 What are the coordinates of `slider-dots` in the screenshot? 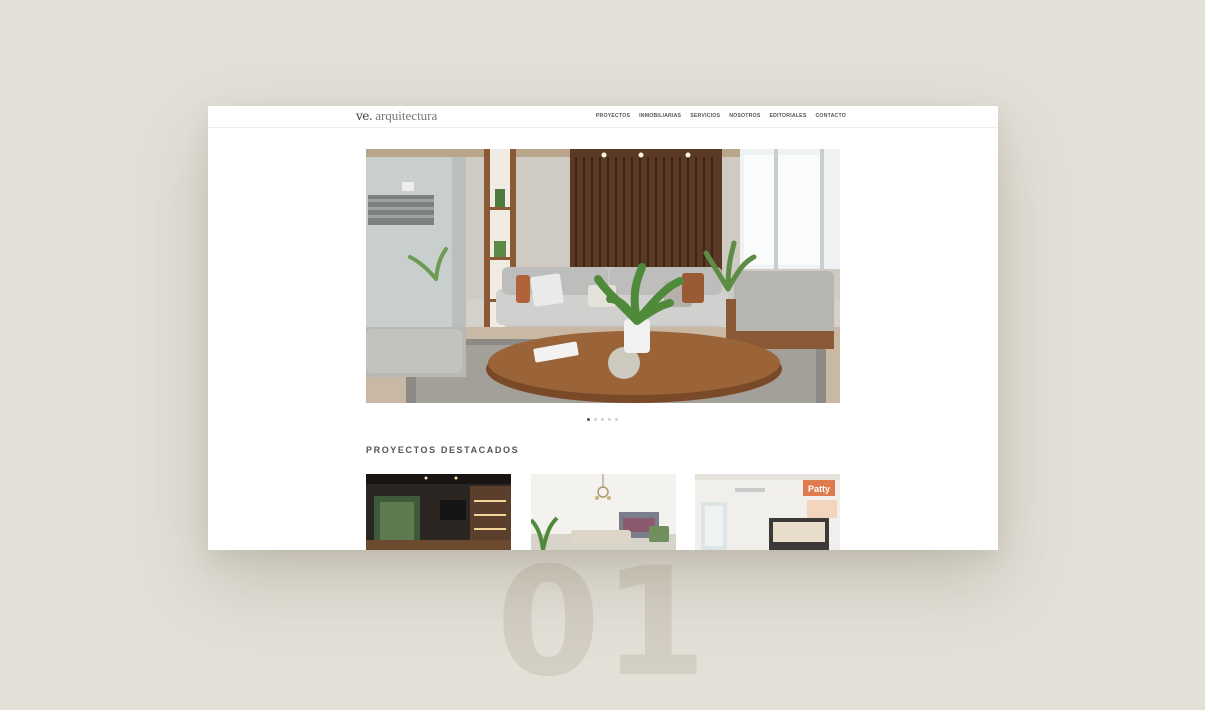 It's located at (602, 419).